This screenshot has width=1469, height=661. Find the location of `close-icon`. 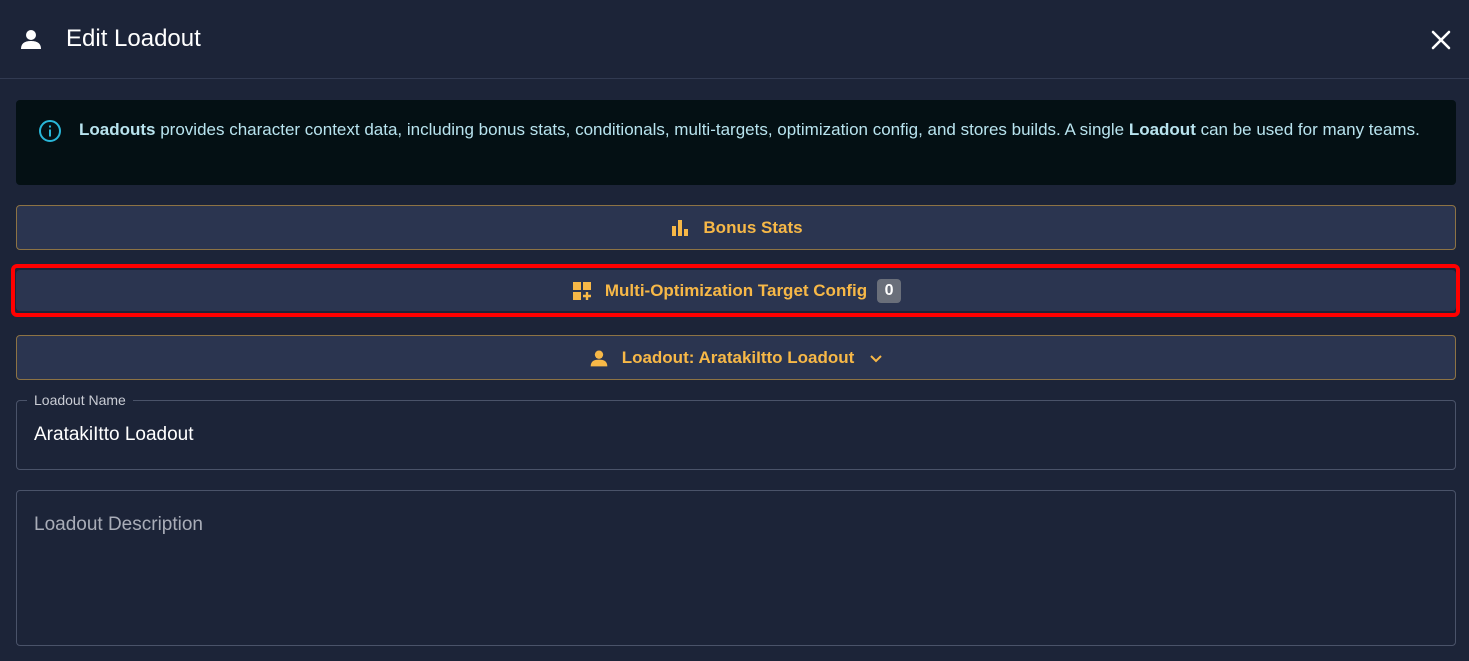

close-icon is located at coordinates (1441, 40).